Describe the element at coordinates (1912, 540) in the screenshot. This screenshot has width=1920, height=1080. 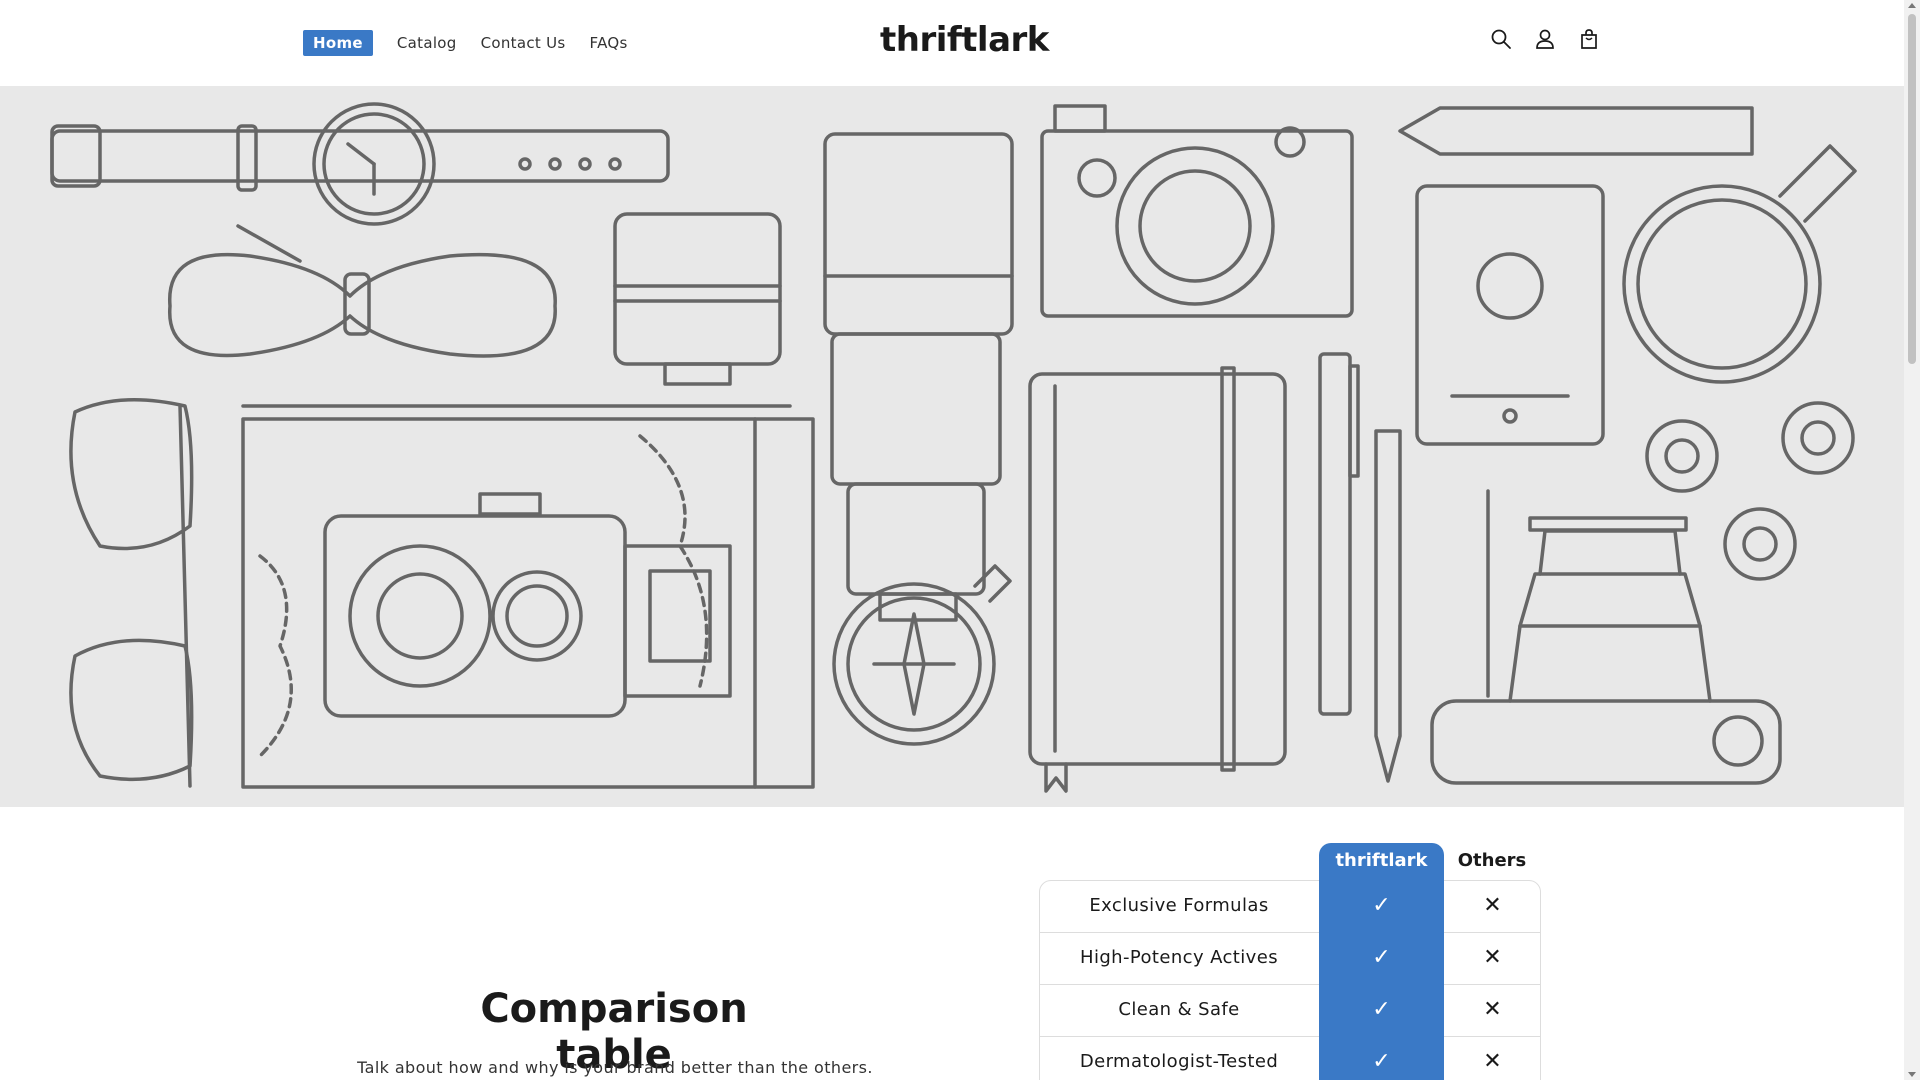
I see `page-scrollbar` at that location.